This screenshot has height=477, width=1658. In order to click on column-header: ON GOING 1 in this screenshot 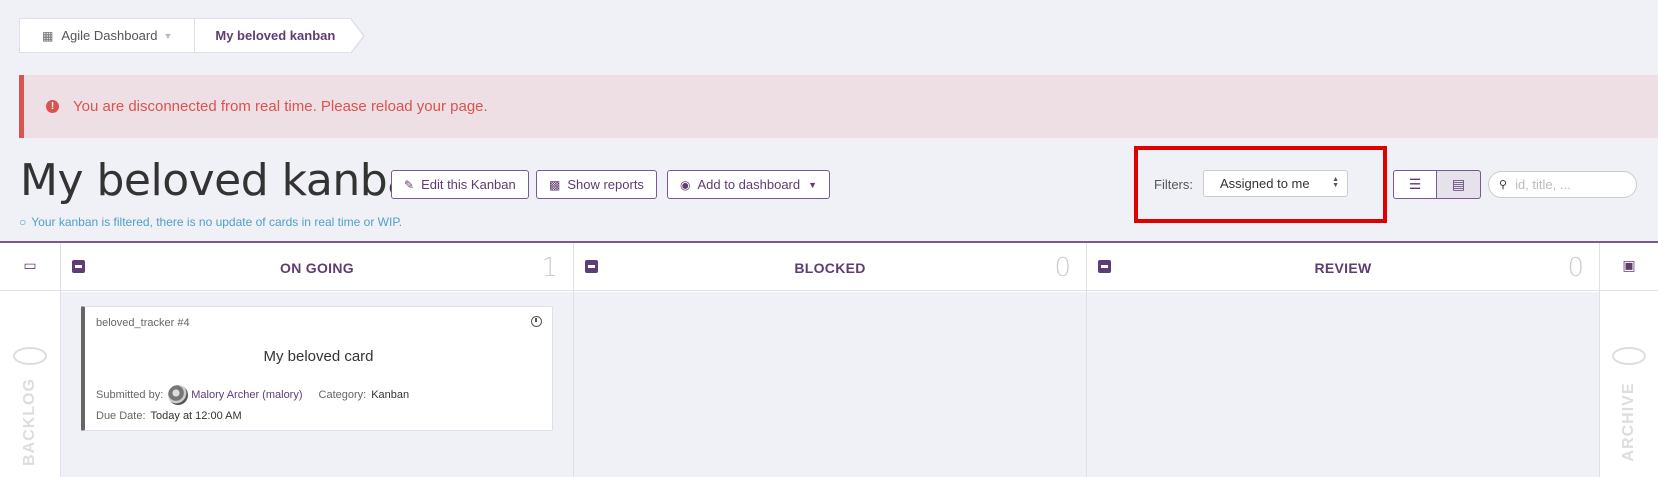, I will do `click(317, 267)`.